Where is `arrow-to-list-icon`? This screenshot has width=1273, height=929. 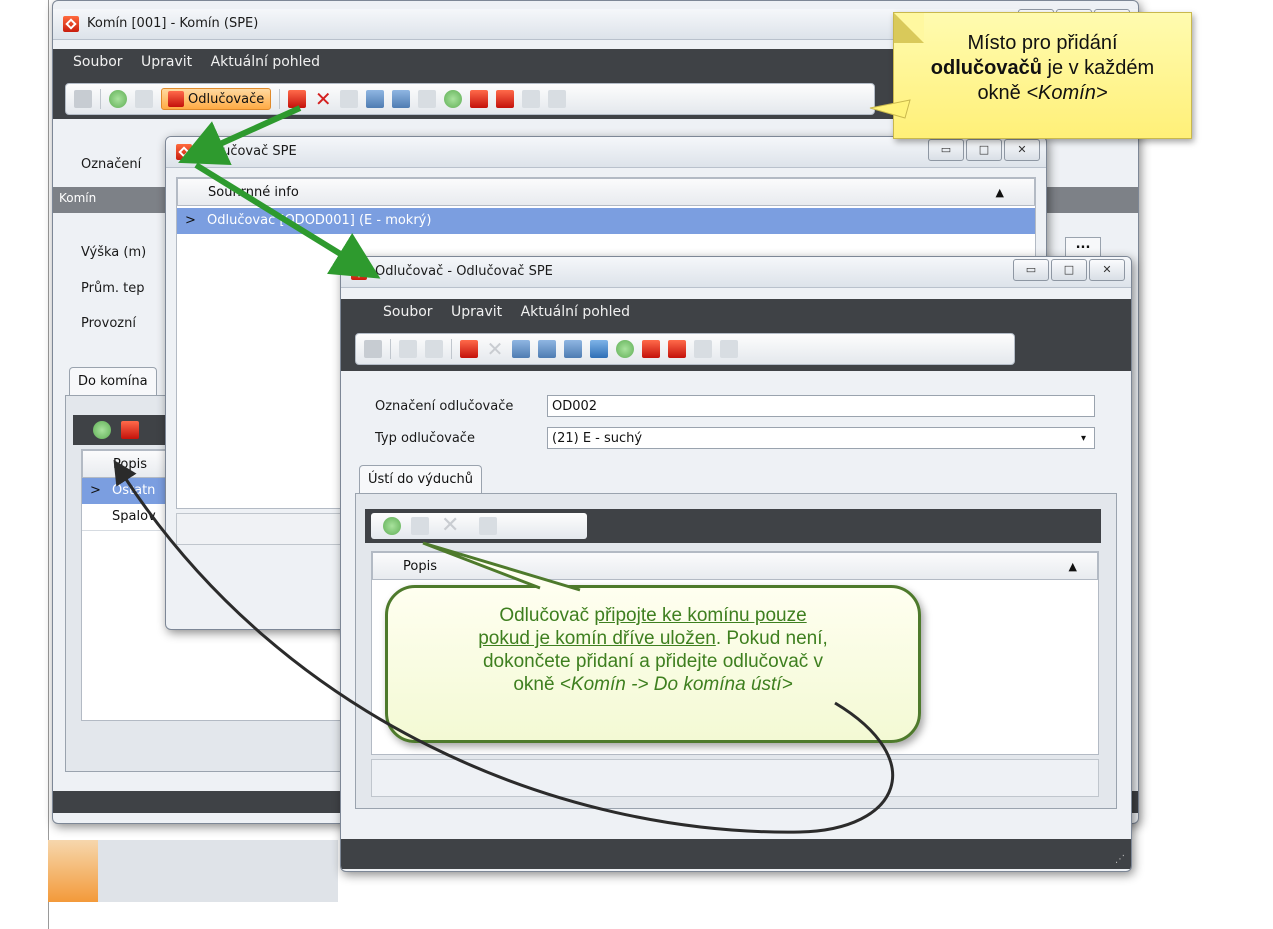
arrow-to-list-icon is located at coordinates (240, 135).